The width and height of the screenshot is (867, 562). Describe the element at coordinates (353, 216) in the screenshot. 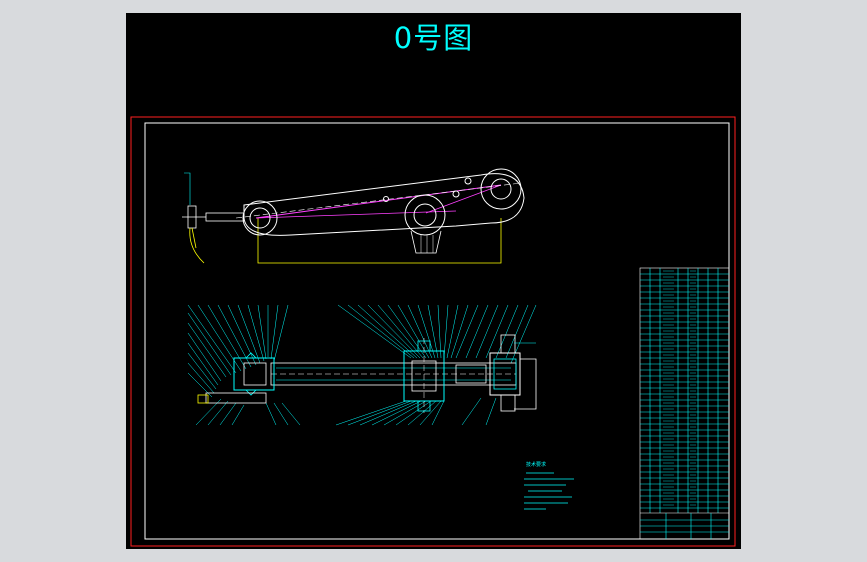

I see `arm-top-view` at that location.